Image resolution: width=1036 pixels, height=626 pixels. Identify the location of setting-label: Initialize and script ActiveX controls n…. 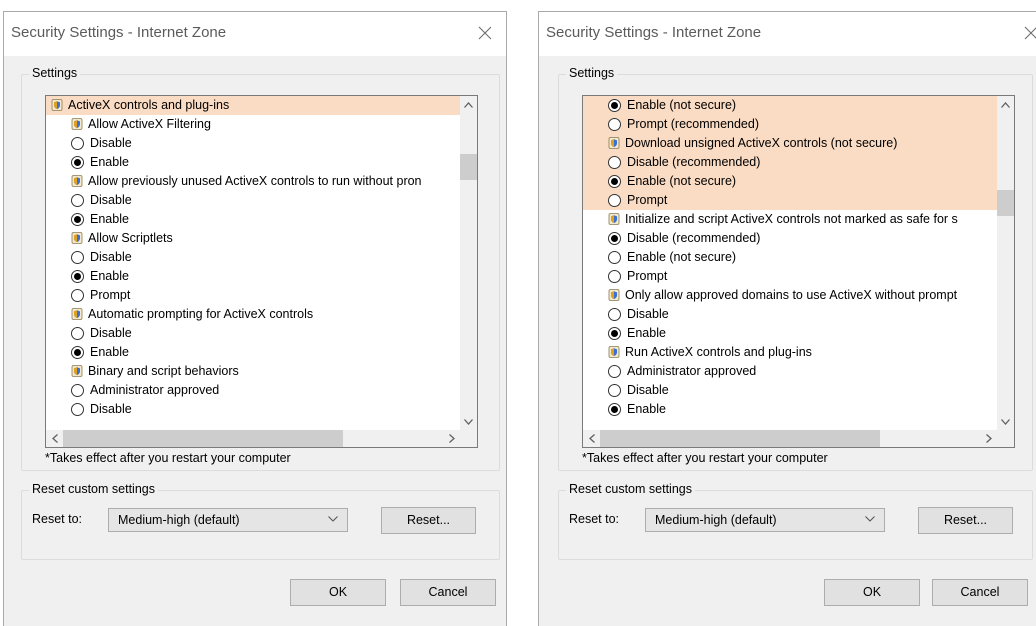
(791, 219).